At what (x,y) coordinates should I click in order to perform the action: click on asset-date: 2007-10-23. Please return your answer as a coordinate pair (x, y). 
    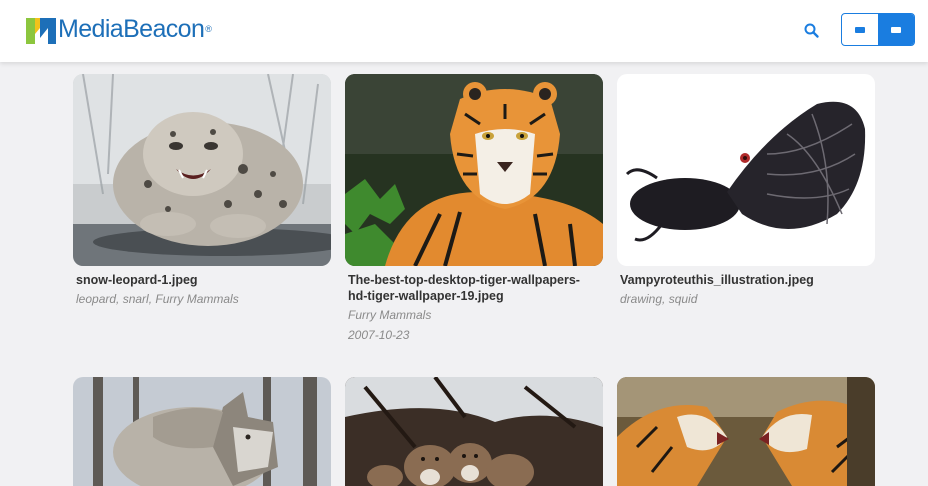
    Looking at the image, I should click on (379, 335).